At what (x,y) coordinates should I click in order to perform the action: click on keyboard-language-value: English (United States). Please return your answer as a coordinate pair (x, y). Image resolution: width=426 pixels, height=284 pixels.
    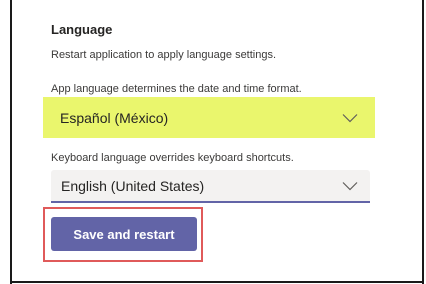
    Looking at the image, I should click on (133, 185).